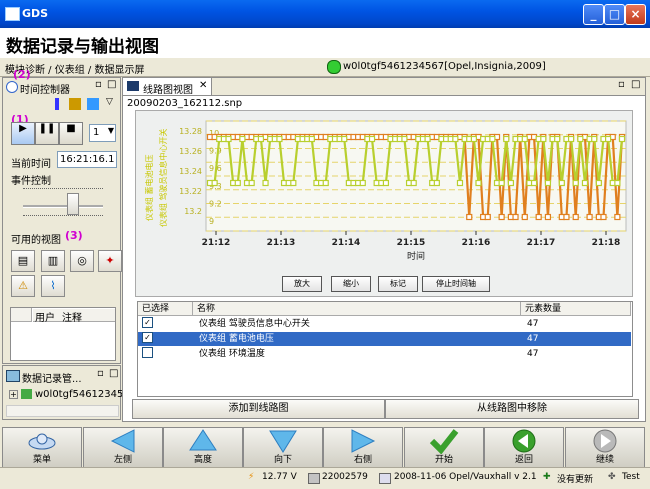 Image resolution: width=650 pixels, height=489 pixels. I want to click on data-record-panel: 数据记录管... ▫ □ + w0l0tgf546123456, so click(66, 392).